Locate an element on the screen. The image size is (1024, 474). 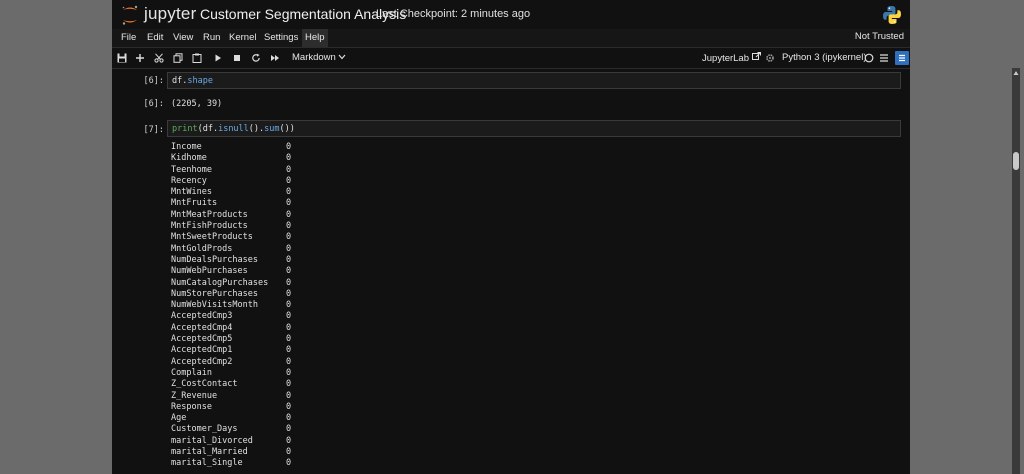
output-prompt: [6]: is located at coordinates (153, 104).